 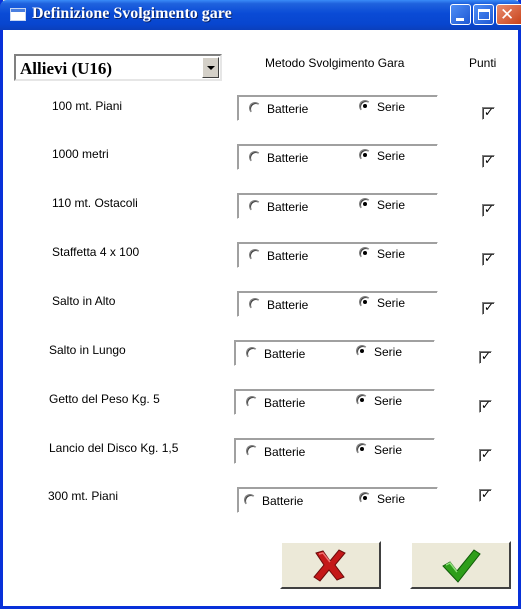 I want to click on category-select-value: Allievi (U16), so click(x=66, y=68).